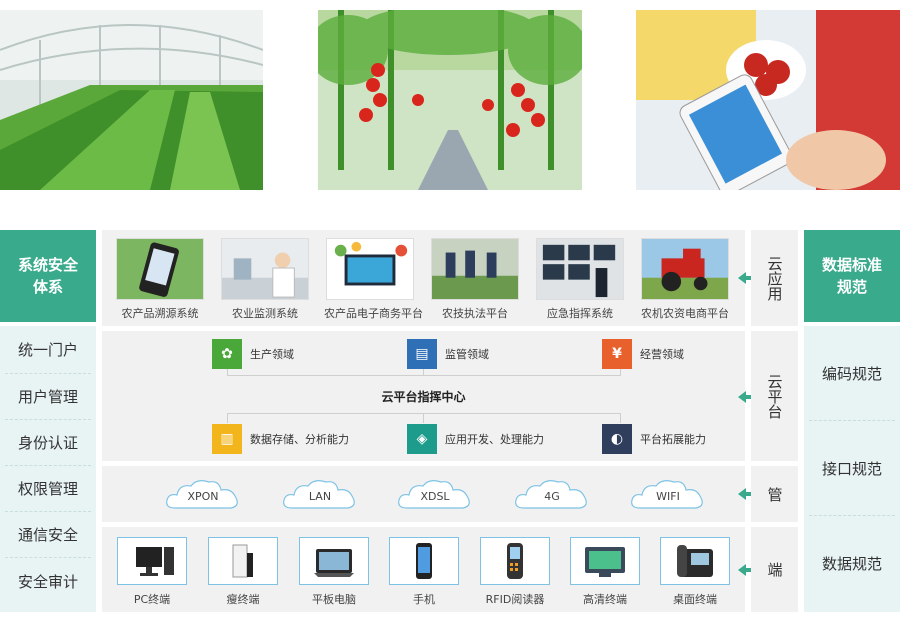 Image resolution: width=900 pixels, height=625 pixels. What do you see at coordinates (668, 495) in the screenshot?
I see `network-wifi: WIFI` at bounding box center [668, 495].